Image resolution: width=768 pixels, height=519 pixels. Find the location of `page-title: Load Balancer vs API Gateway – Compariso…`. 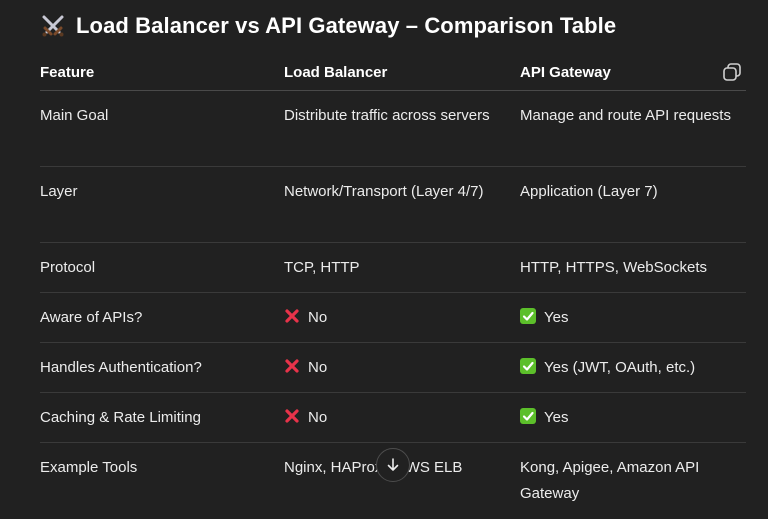

page-title: Load Balancer vs API Gateway – Compariso… is located at coordinates (346, 25).